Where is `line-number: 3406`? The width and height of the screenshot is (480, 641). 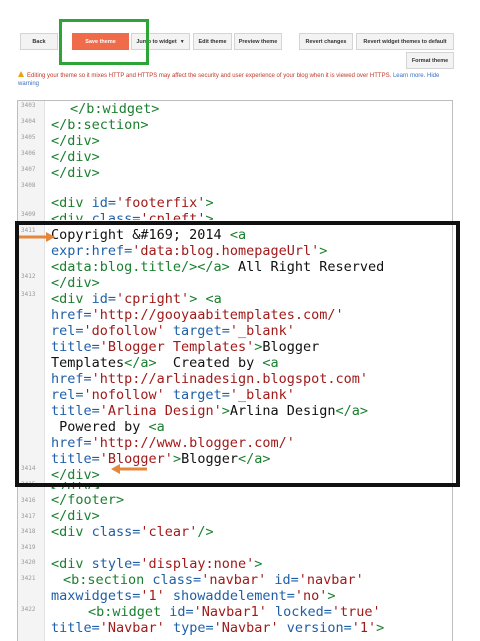
line-number: 3406 is located at coordinates (28, 153).